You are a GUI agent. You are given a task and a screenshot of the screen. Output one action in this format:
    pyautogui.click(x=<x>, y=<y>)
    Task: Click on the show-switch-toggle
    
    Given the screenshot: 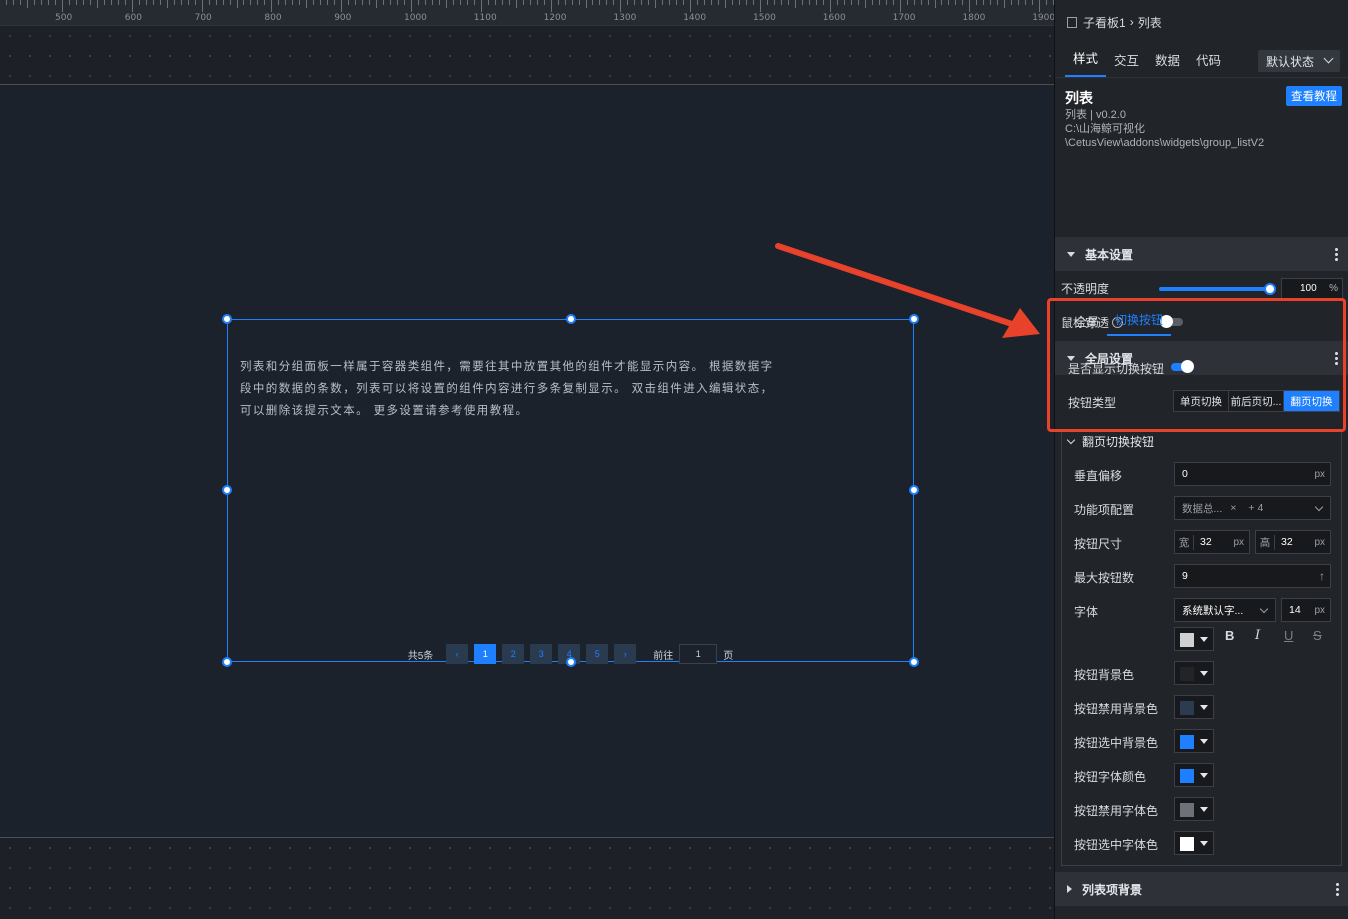 What is the action you would take?
    pyautogui.click(x=1182, y=366)
    